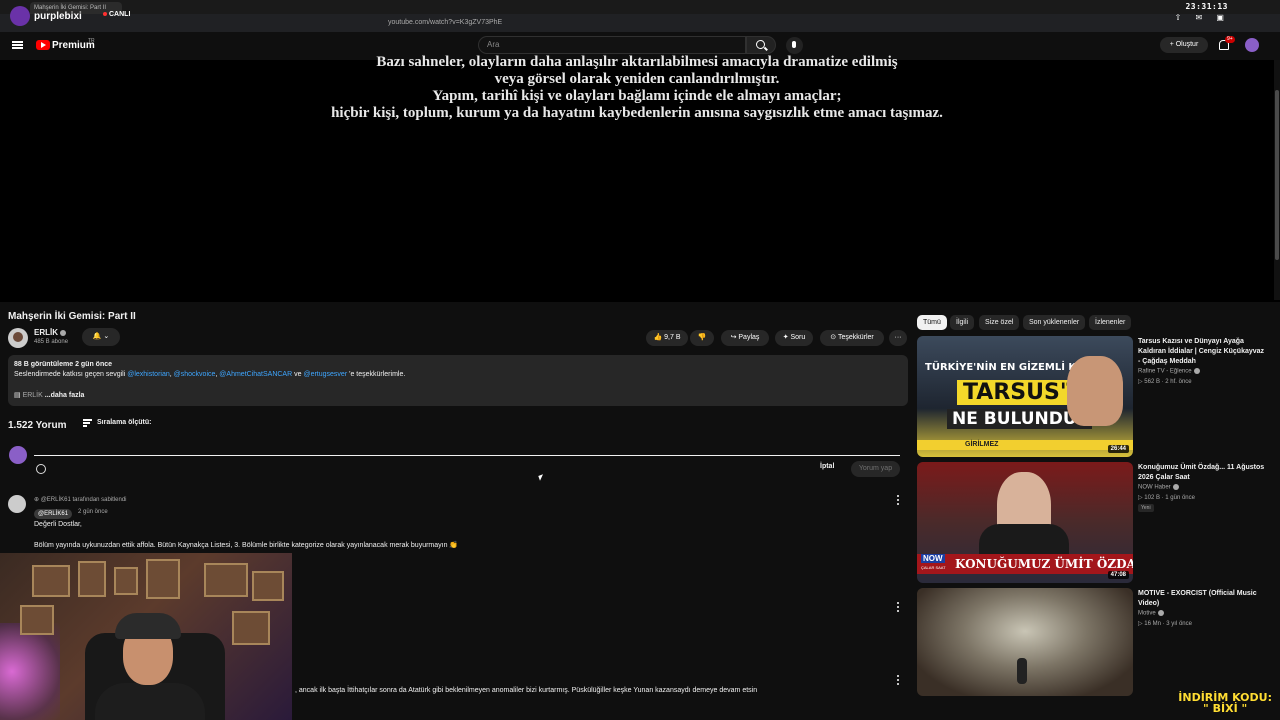 The image size is (1280, 720). I want to click on related-video-meta: ▷ 562 B · 2 hf. önce, so click(1165, 382).